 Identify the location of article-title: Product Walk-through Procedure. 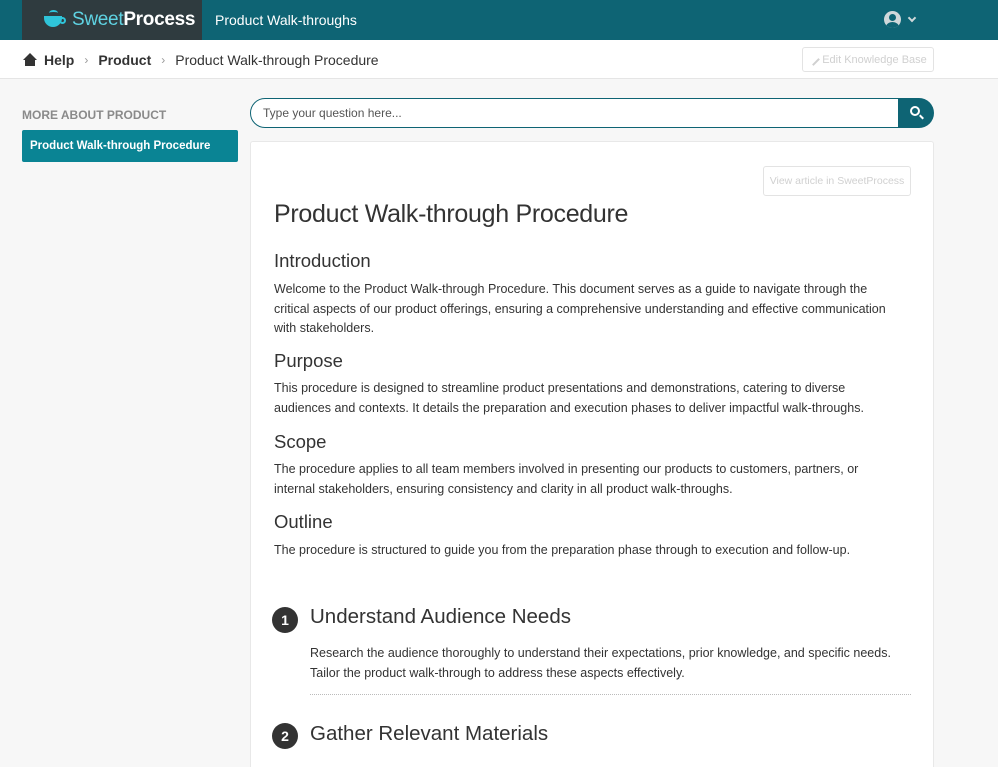
(451, 214).